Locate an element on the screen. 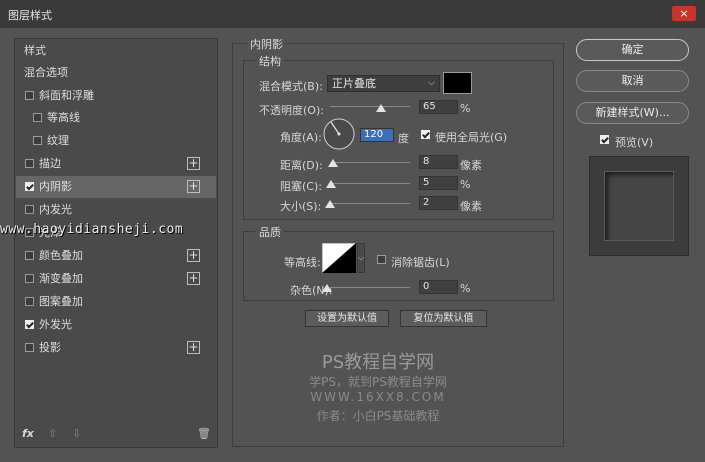  preview-checkbox is located at coordinates (604, 139).